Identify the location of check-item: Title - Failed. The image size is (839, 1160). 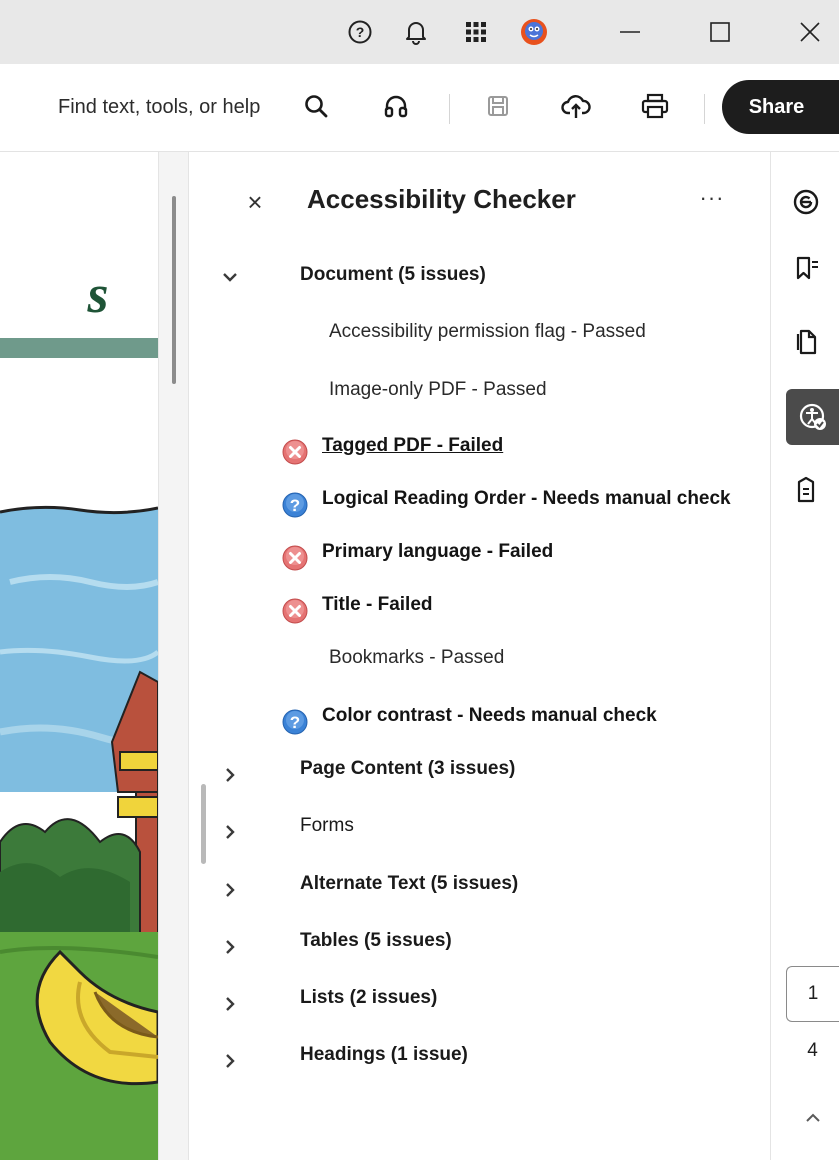
(480, 607).